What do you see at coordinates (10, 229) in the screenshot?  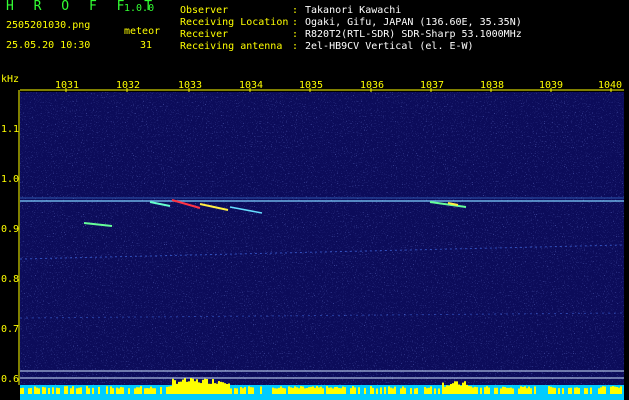 I see `y-tick-label: 0.9` at bounding box center [10, 229].